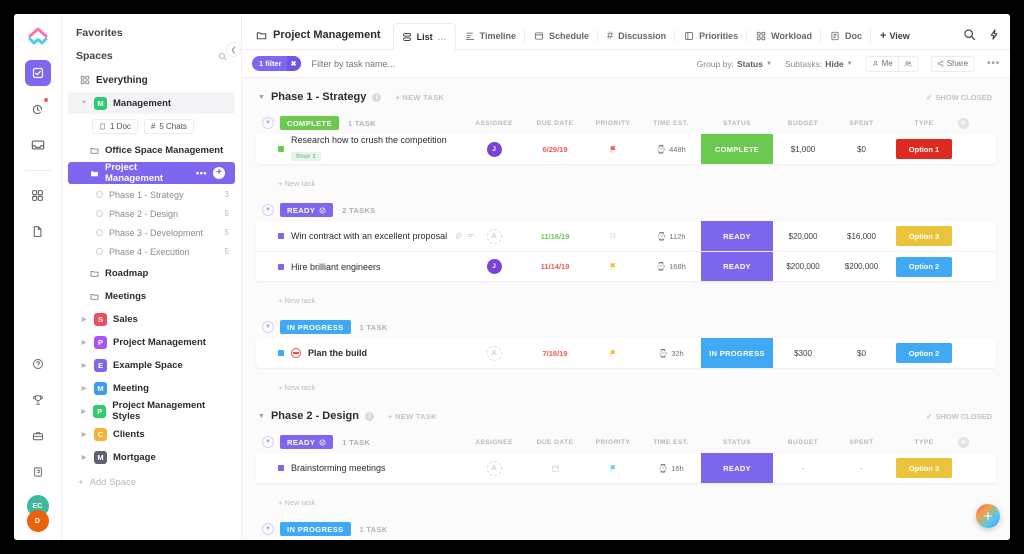 This screenshot has height=554, width=1024. Describe the element at coordinates (377, 97) in the screenshot. I see `info-icon: i` at that location.